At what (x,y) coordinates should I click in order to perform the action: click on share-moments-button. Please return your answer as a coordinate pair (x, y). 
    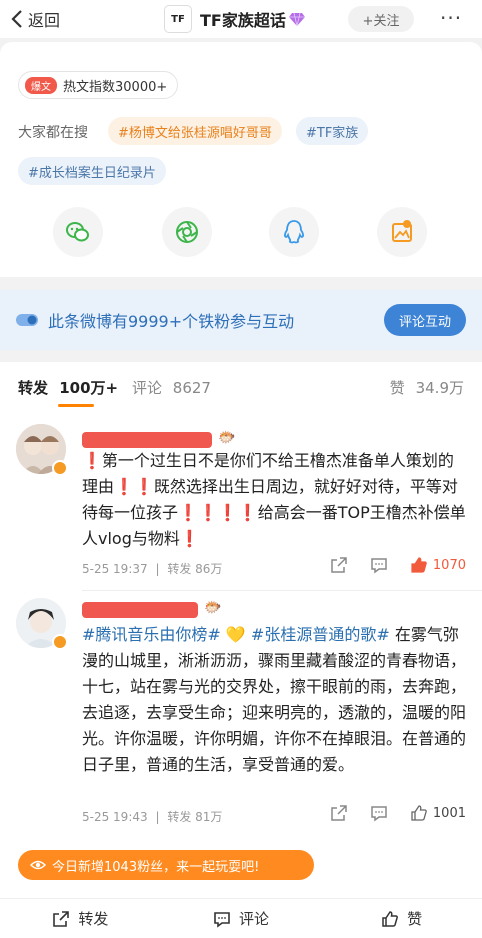
    Looking at the image, I should click on (187, 232).